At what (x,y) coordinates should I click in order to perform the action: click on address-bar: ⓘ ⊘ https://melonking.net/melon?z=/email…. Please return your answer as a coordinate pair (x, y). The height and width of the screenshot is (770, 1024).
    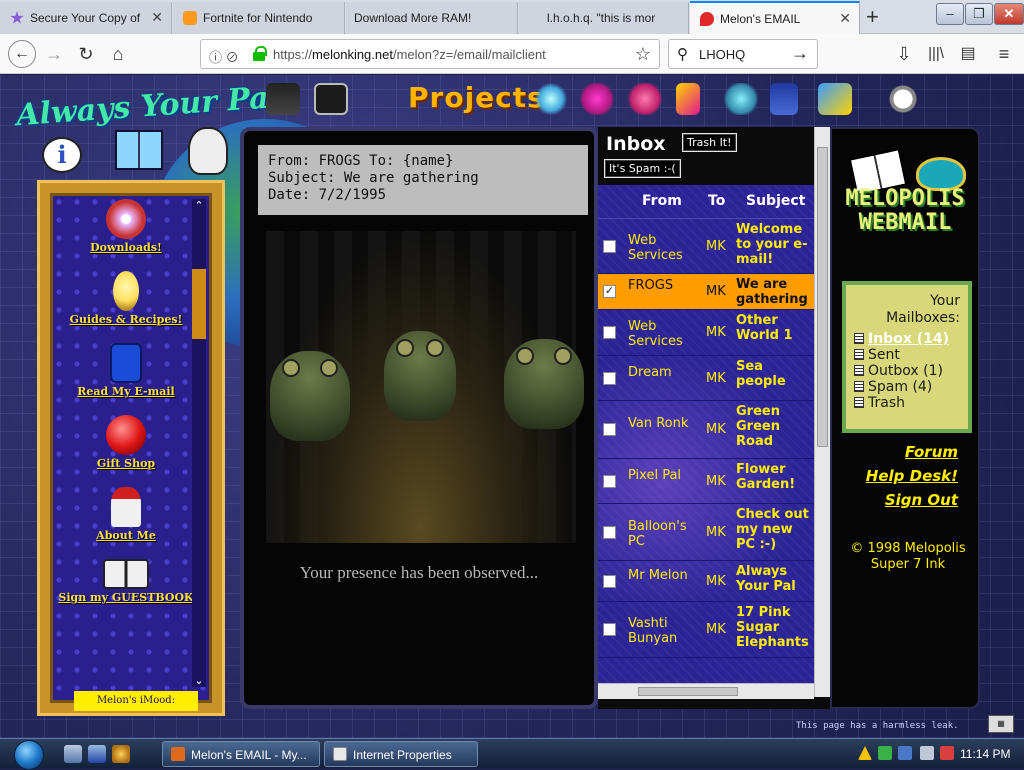
    Looking at the image, I should click on (430, 54).